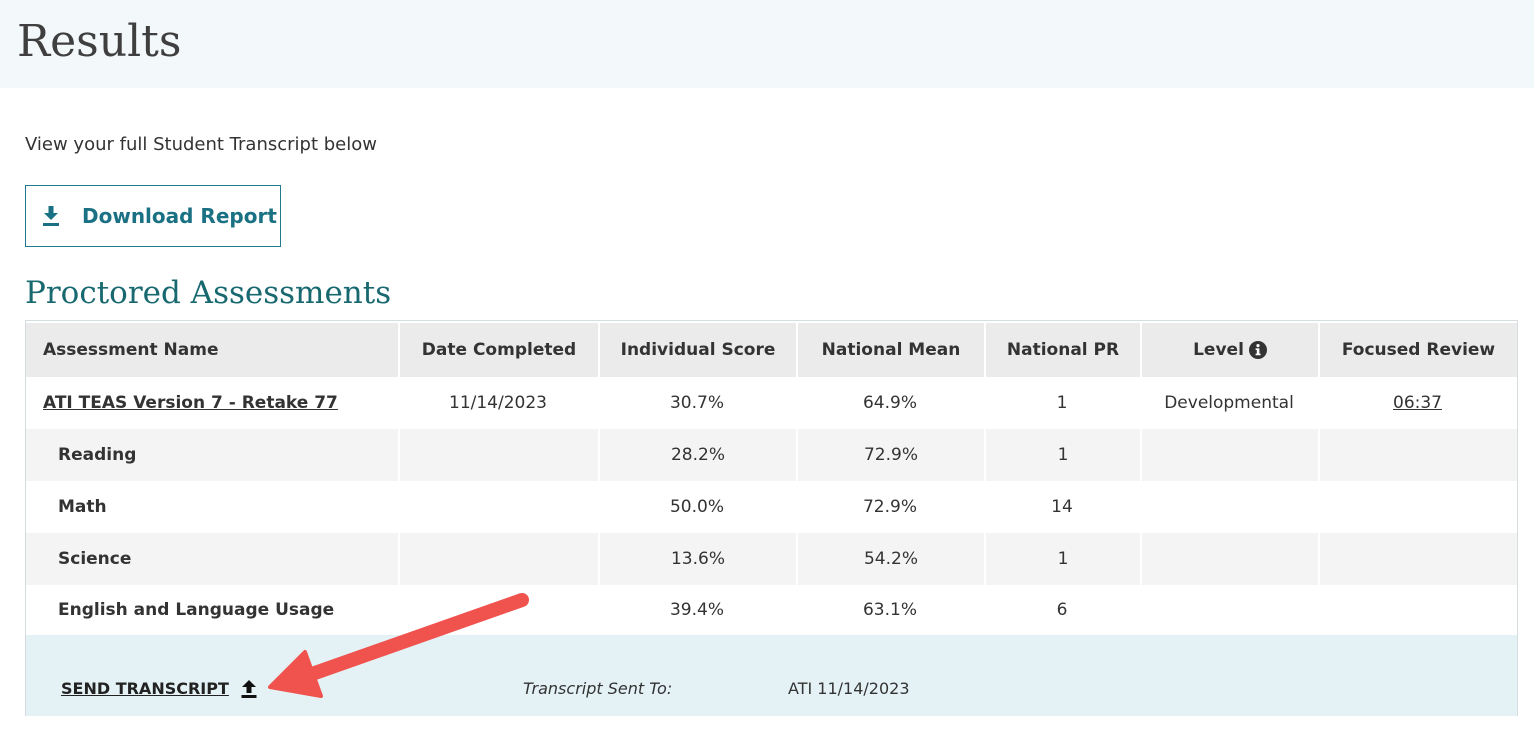 This screenshot has height=746, width=1534. Describe the element at coordinates (498, 403) in the screenshot. I see `date-completed-cell: 11/14/2023` at that location.